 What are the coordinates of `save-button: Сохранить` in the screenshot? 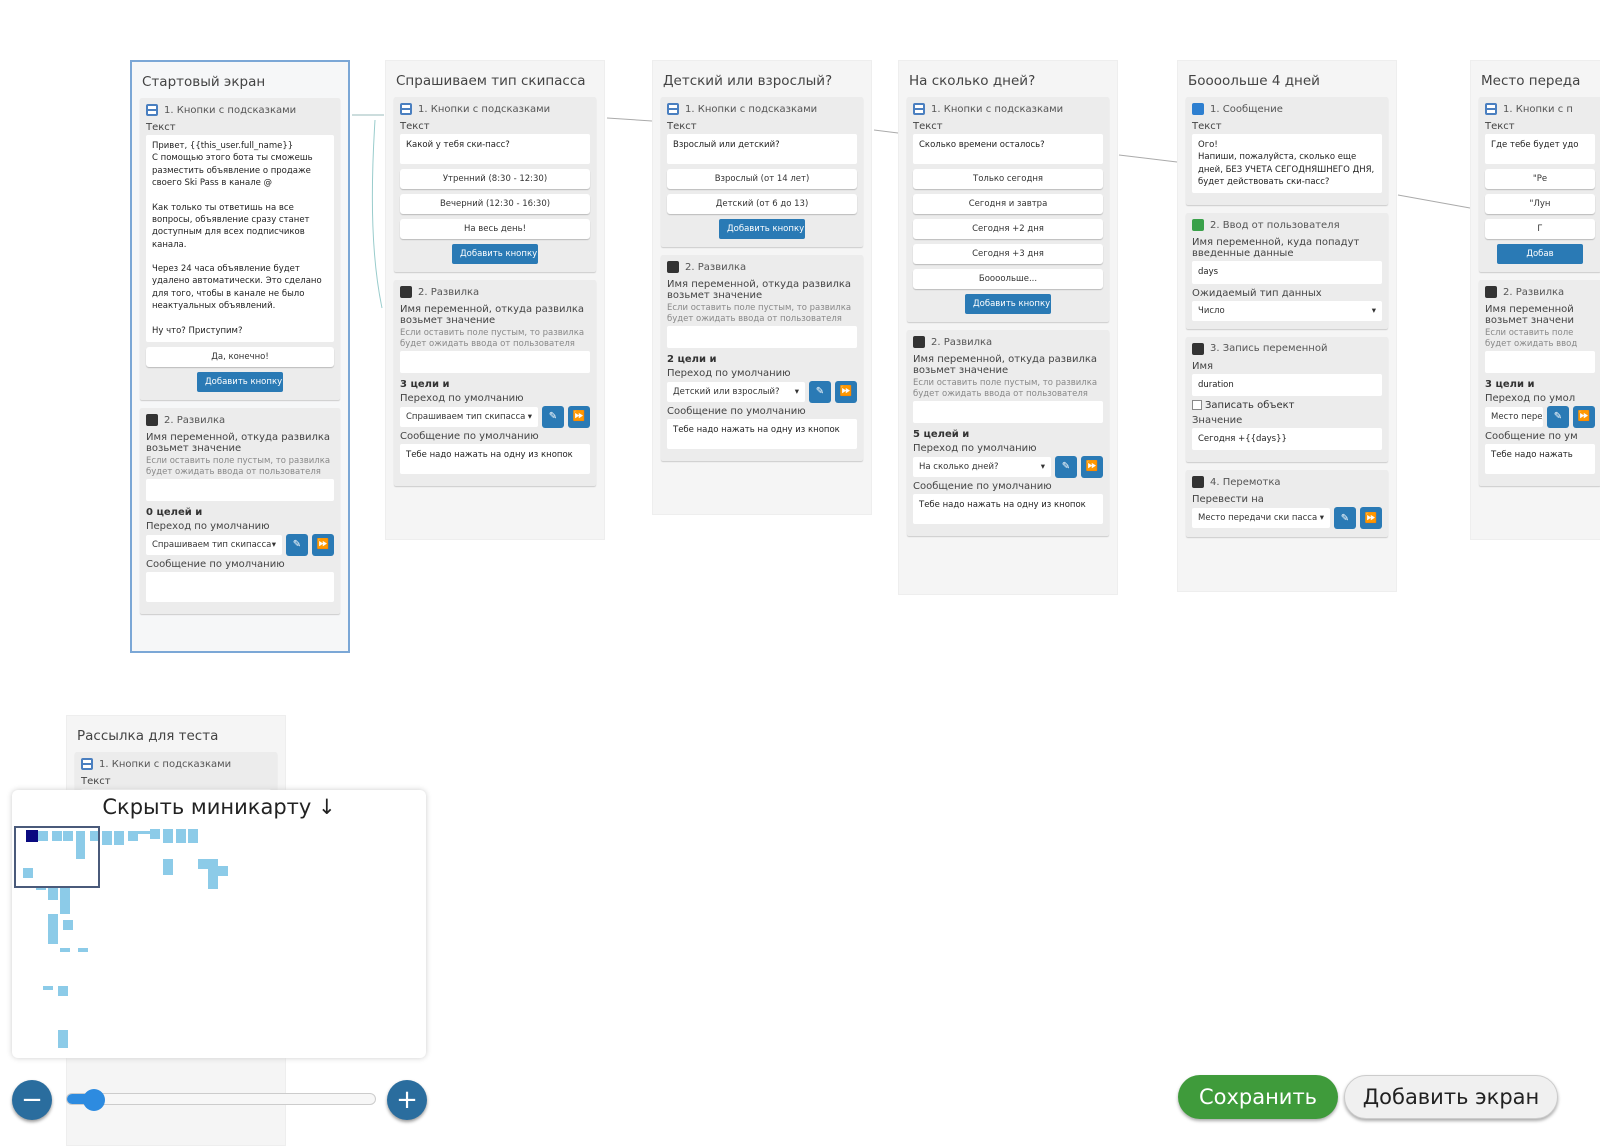 It's located at (1258, 1097).